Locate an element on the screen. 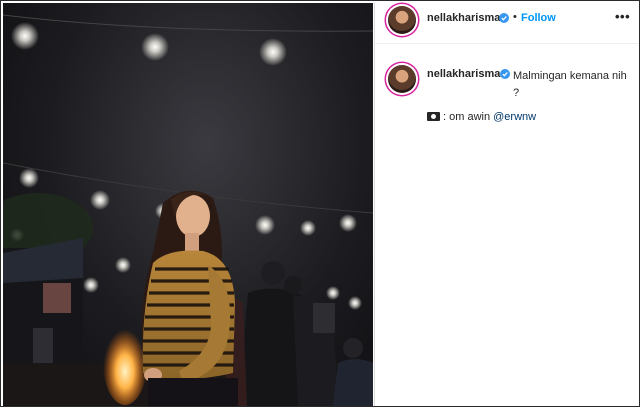 The height and width of the screenshot is (407, 640). photo-credit: : om awin @erwnw is located at coordinates (481, 117).